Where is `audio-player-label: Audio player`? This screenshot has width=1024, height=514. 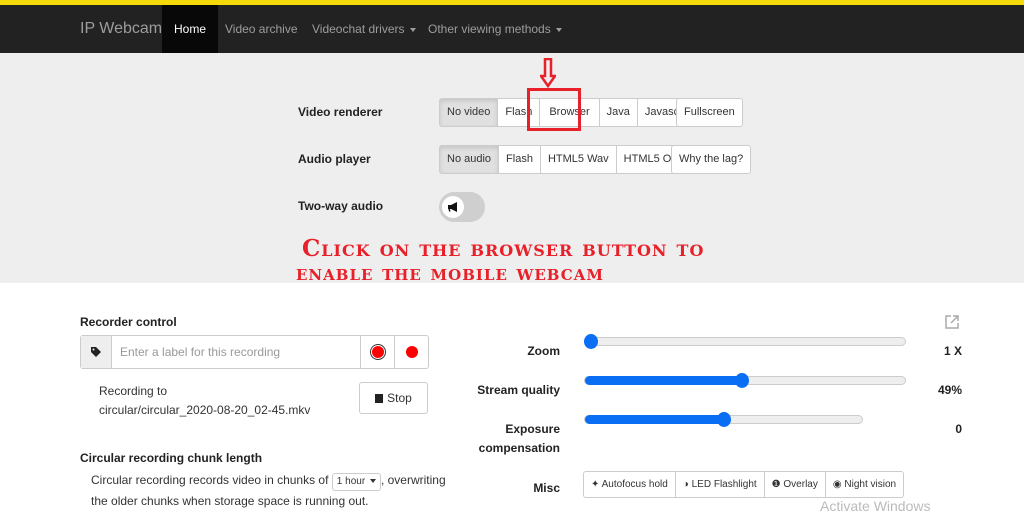
audio-player-label: Audio player is located at coordinates (334, 159).